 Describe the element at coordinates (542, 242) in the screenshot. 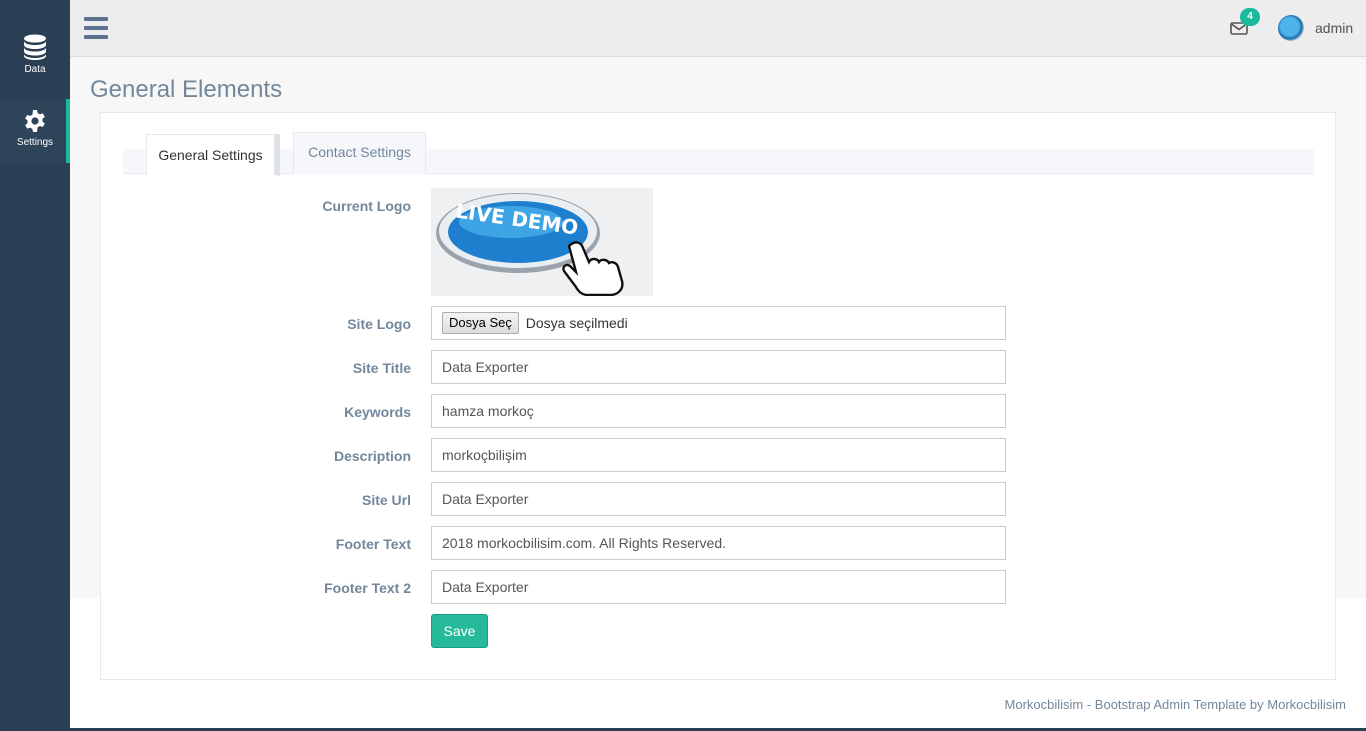

I see `current-logo-image: LIVE DEMO` at that location.